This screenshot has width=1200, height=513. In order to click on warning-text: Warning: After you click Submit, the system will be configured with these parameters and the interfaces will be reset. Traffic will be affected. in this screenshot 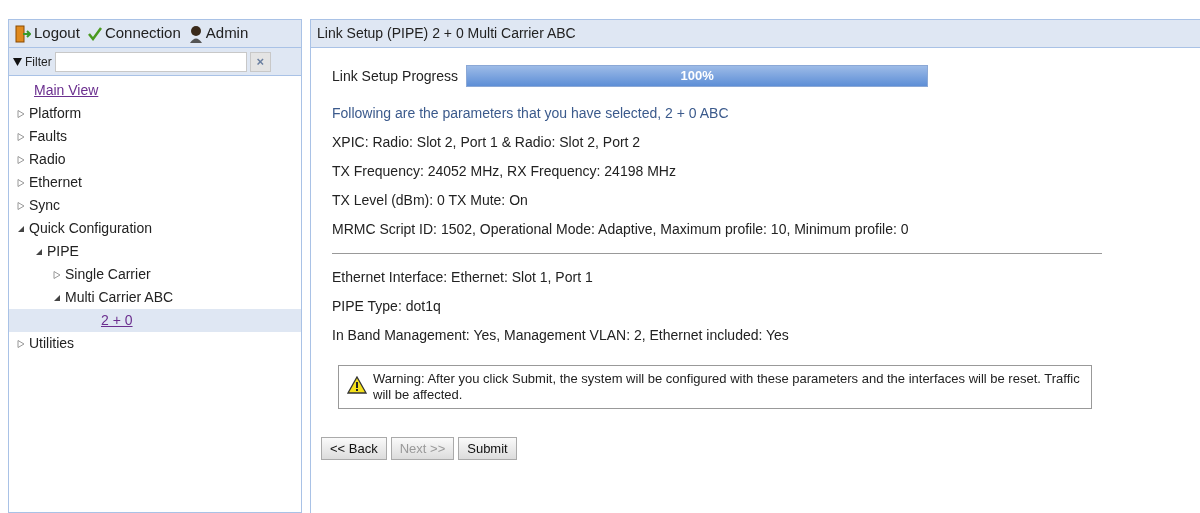, I will do `click(727, 387)`.